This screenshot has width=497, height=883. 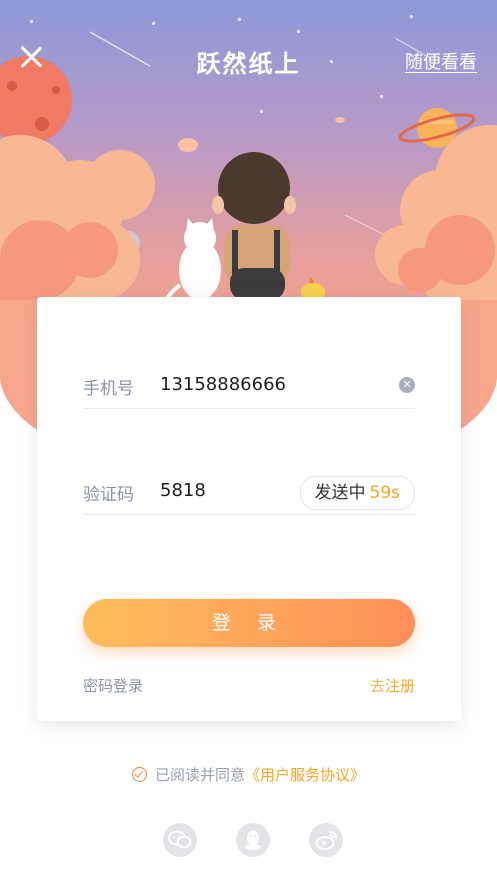 I want to click on agreement-row: 已阅读并同意《用户服务协议》, so click(x=248, y=774).